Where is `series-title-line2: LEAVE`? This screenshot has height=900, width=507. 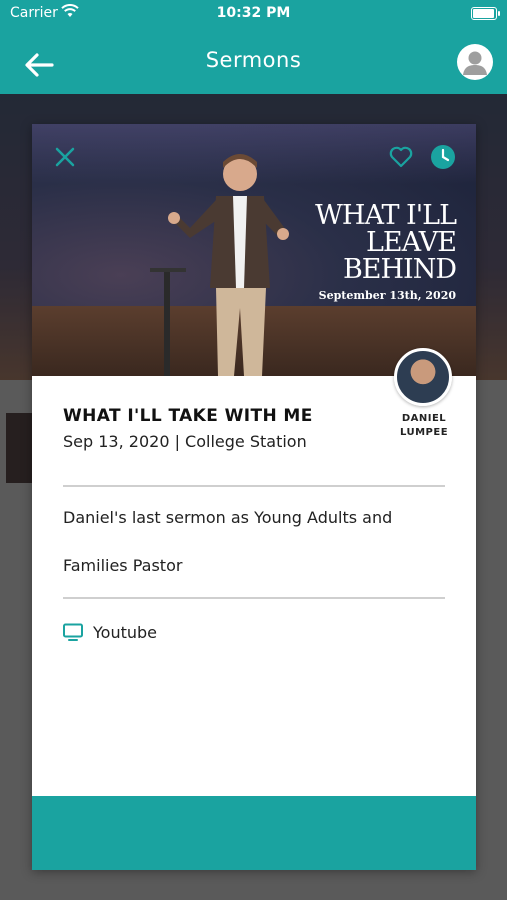
series-title-line2: LEAVE is located at coordinates (411, 242).